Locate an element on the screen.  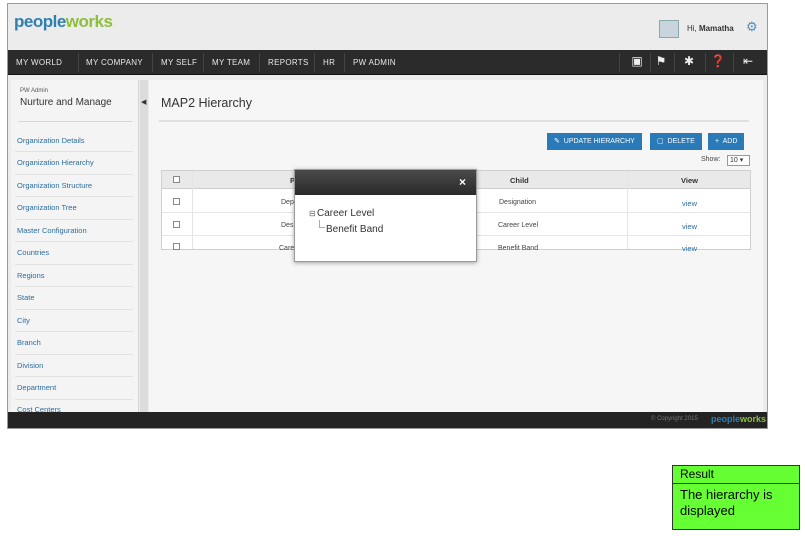
sidebar-subtitle: PW Admin is located at coordinates (34, 91).